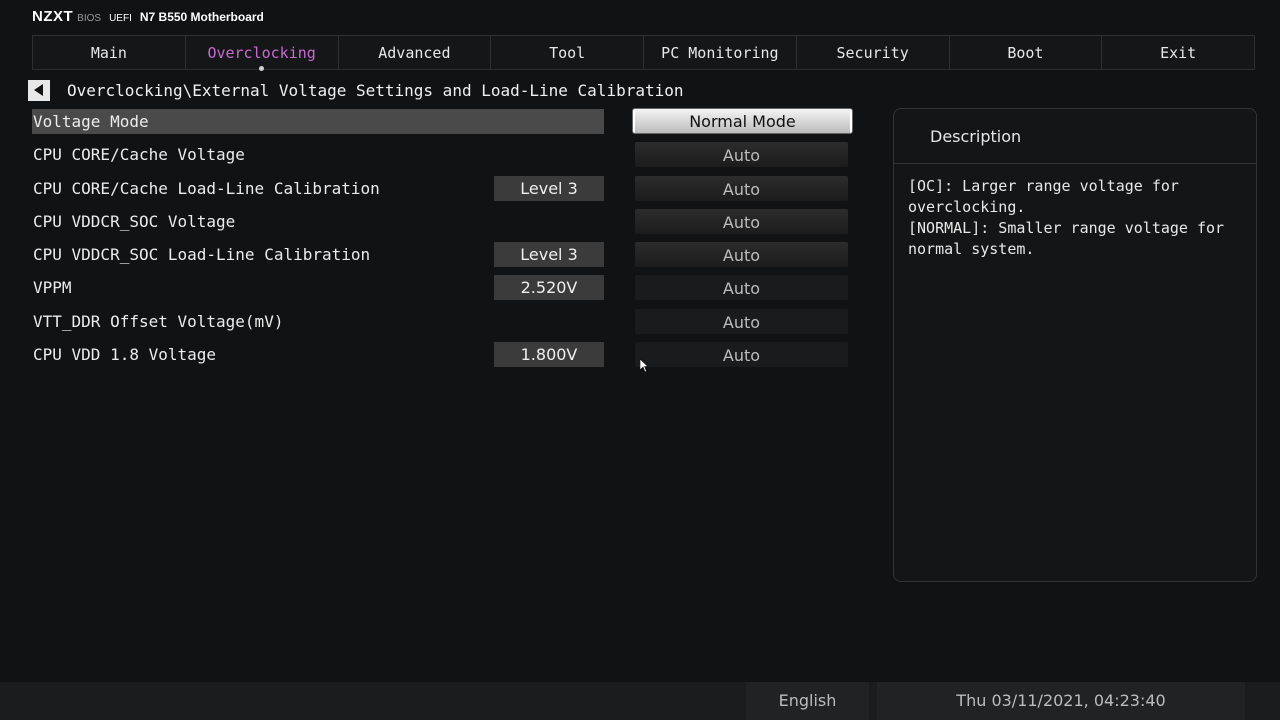 This screenshot has height=720, width=1280. Describe the element at coordinates (89, 18) in the screenshot. I see `bios-label: BIOS` at that location.